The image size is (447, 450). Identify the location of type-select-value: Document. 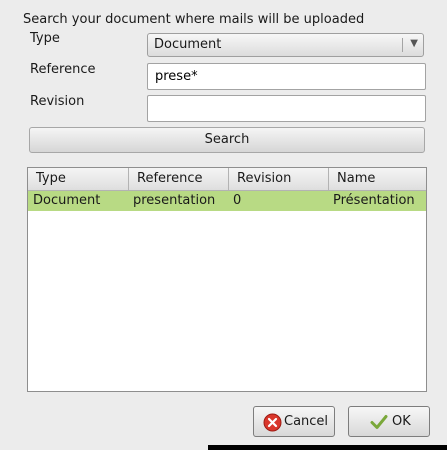
(188, 44).